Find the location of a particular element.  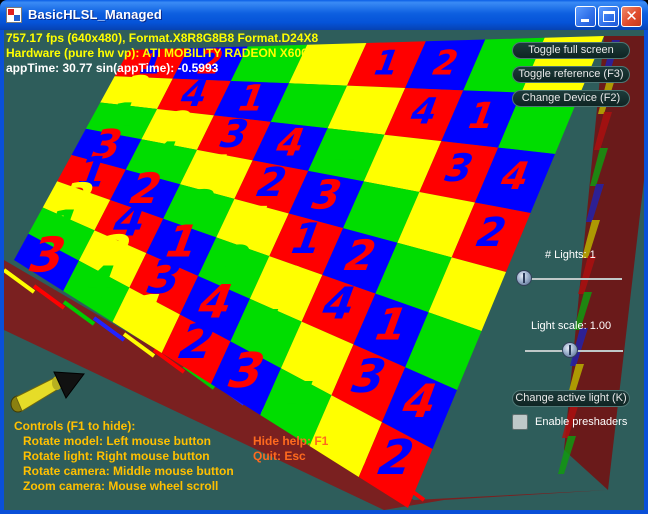

minimize-button is located at coordinates (585, 16).